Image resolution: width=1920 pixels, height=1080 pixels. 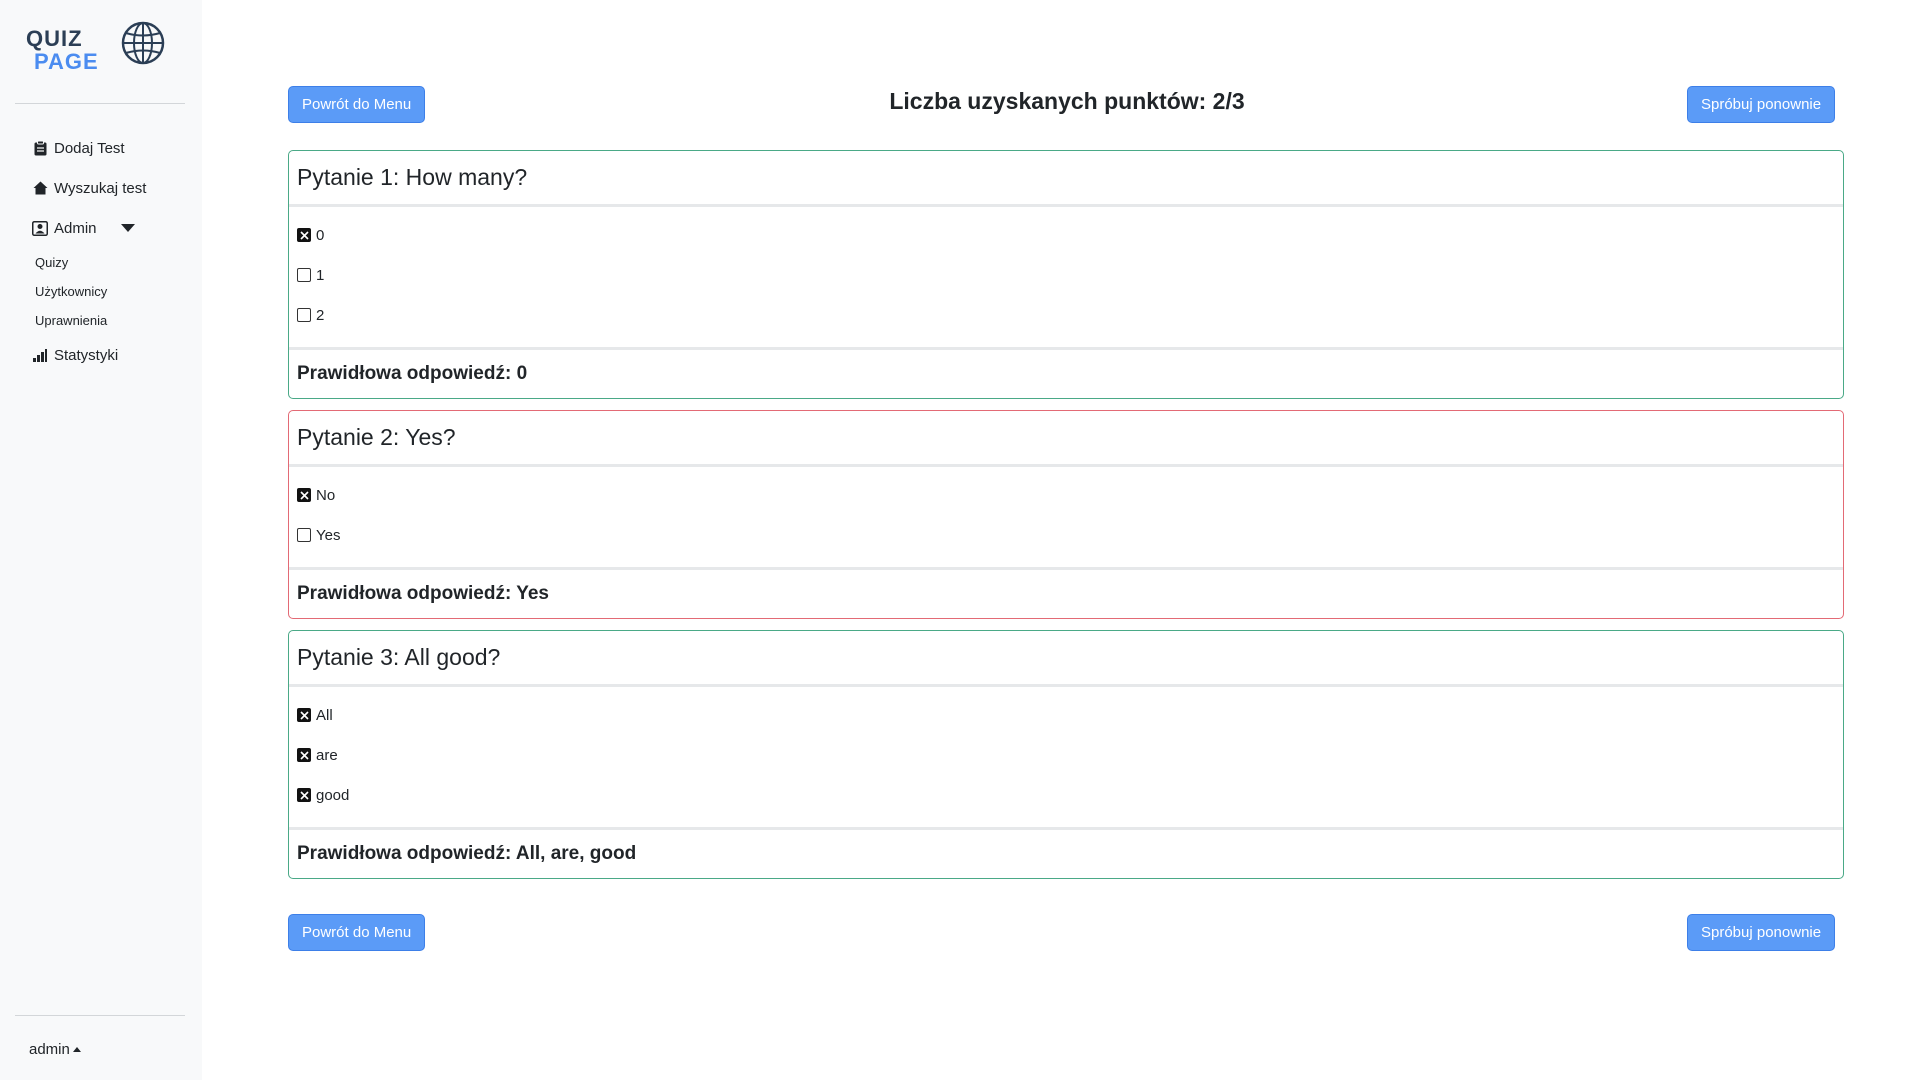 I want to click on sidebar-item-label: Dodaj Test, so click(x=89, y=148).